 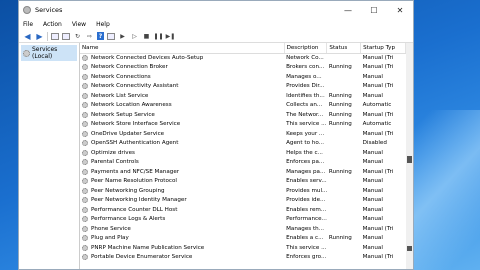 What do you see at coordinates (89, 36) in the screenshot?
I see `export-icon: ⇨` at bounding box center [89, 36].